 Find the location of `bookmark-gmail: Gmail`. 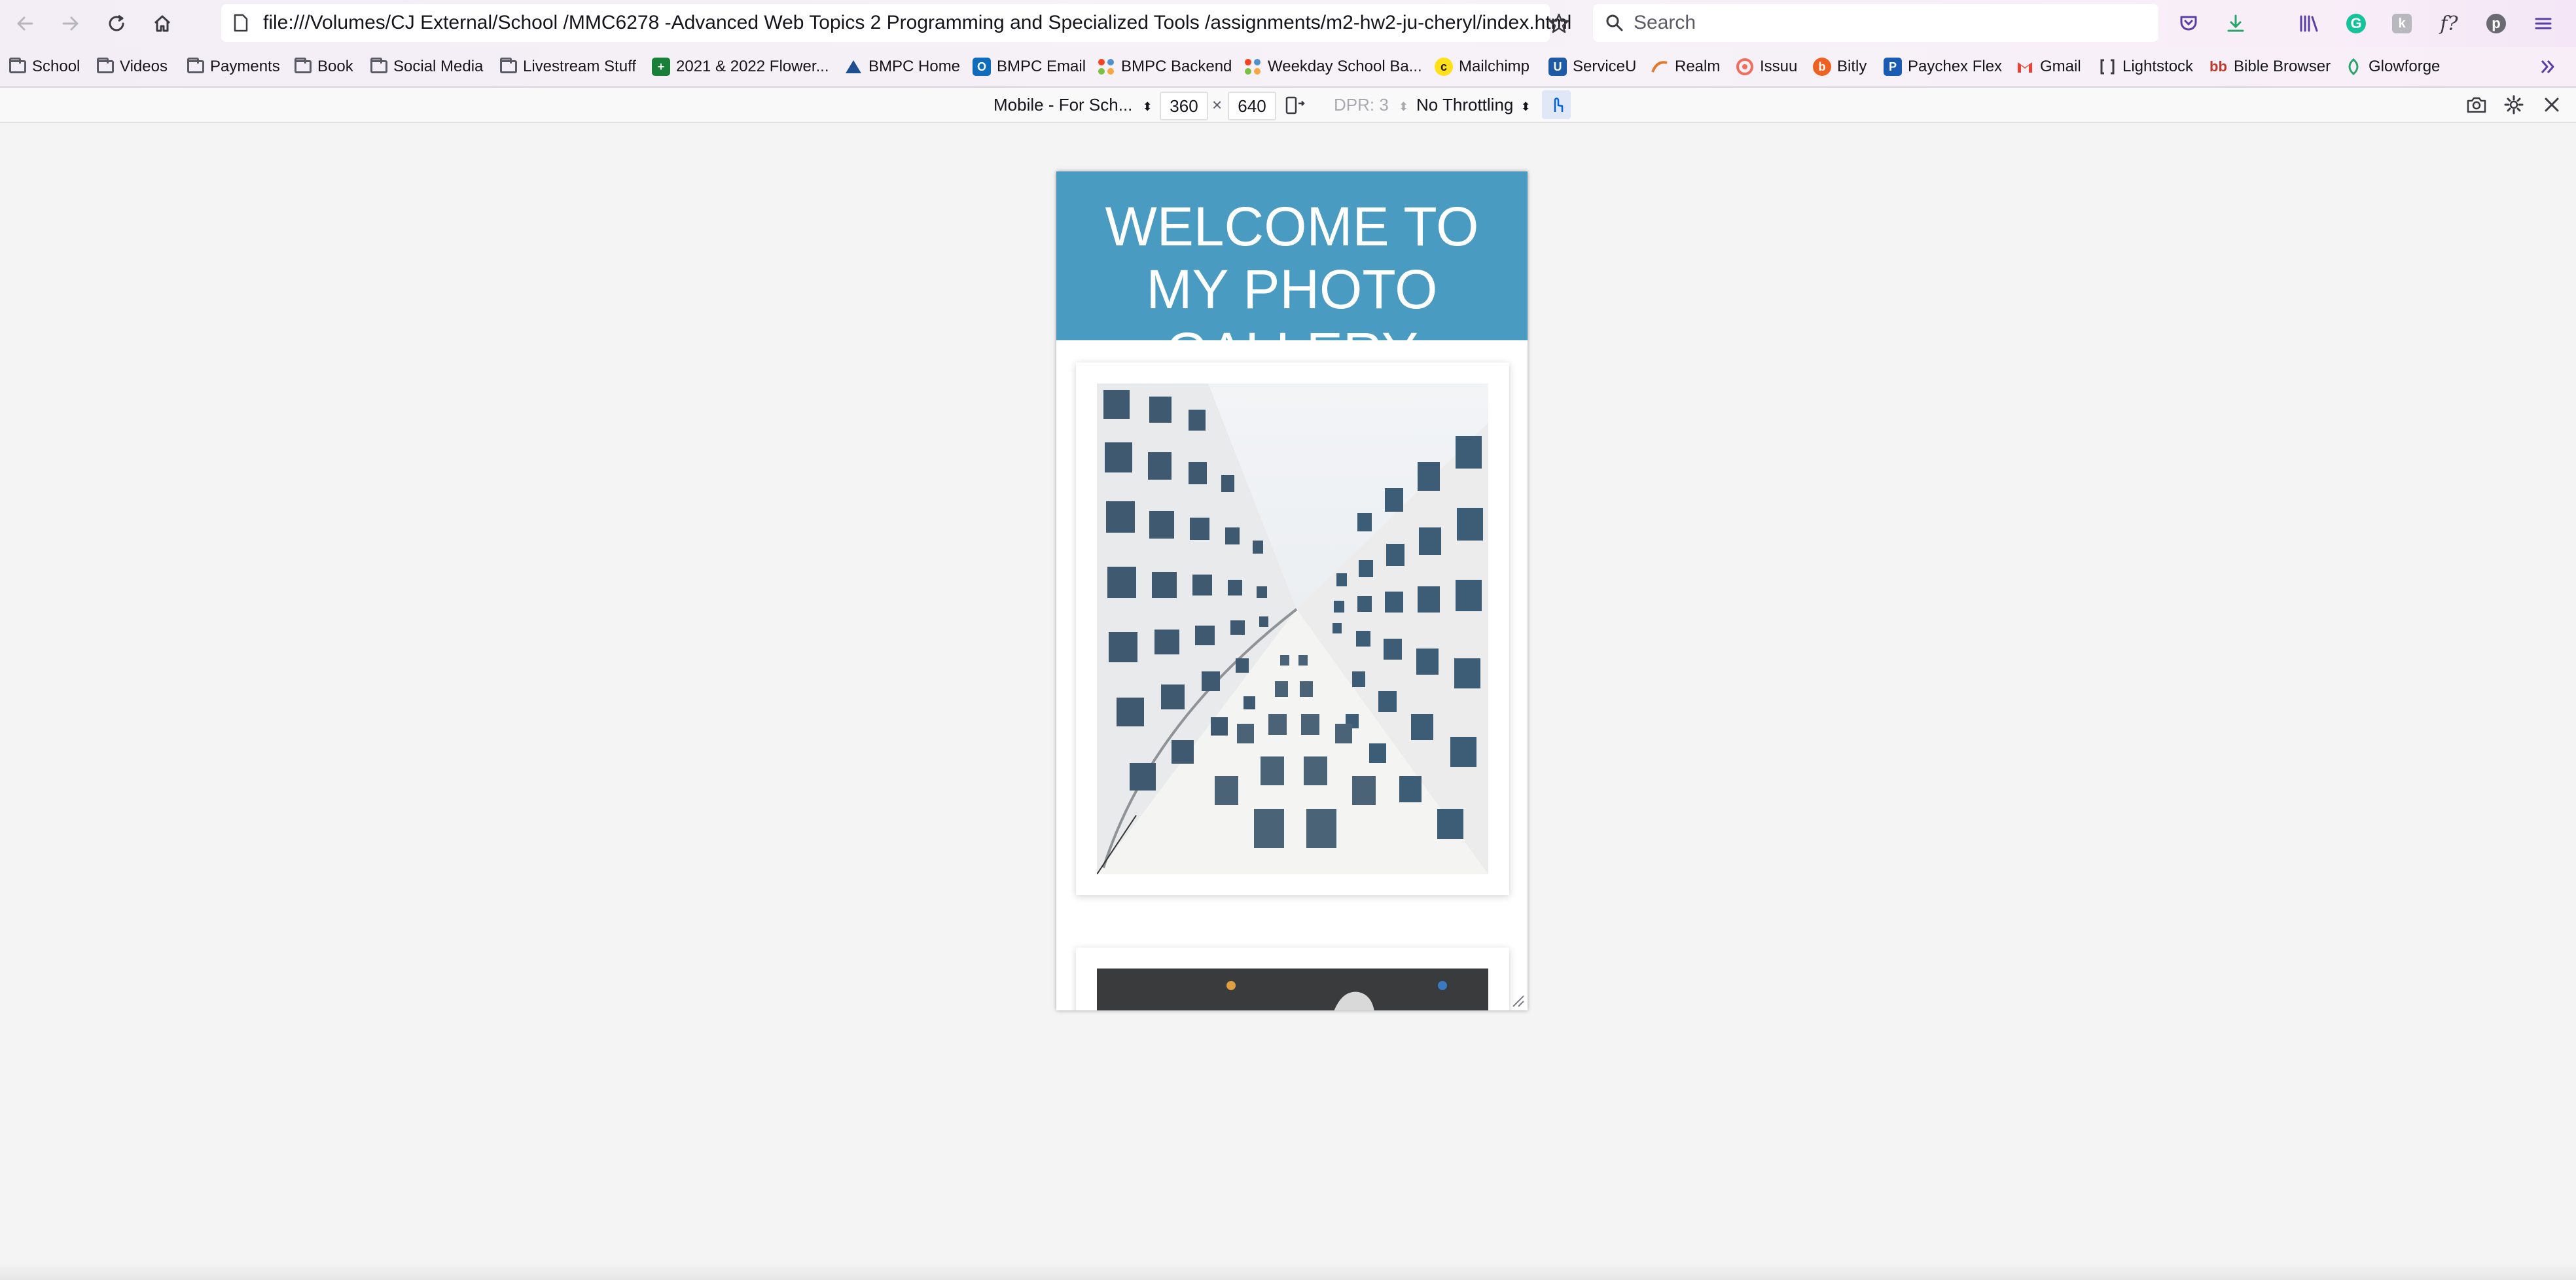

bookmark-gmail: Gmail is located at coordinates (2048, 66).